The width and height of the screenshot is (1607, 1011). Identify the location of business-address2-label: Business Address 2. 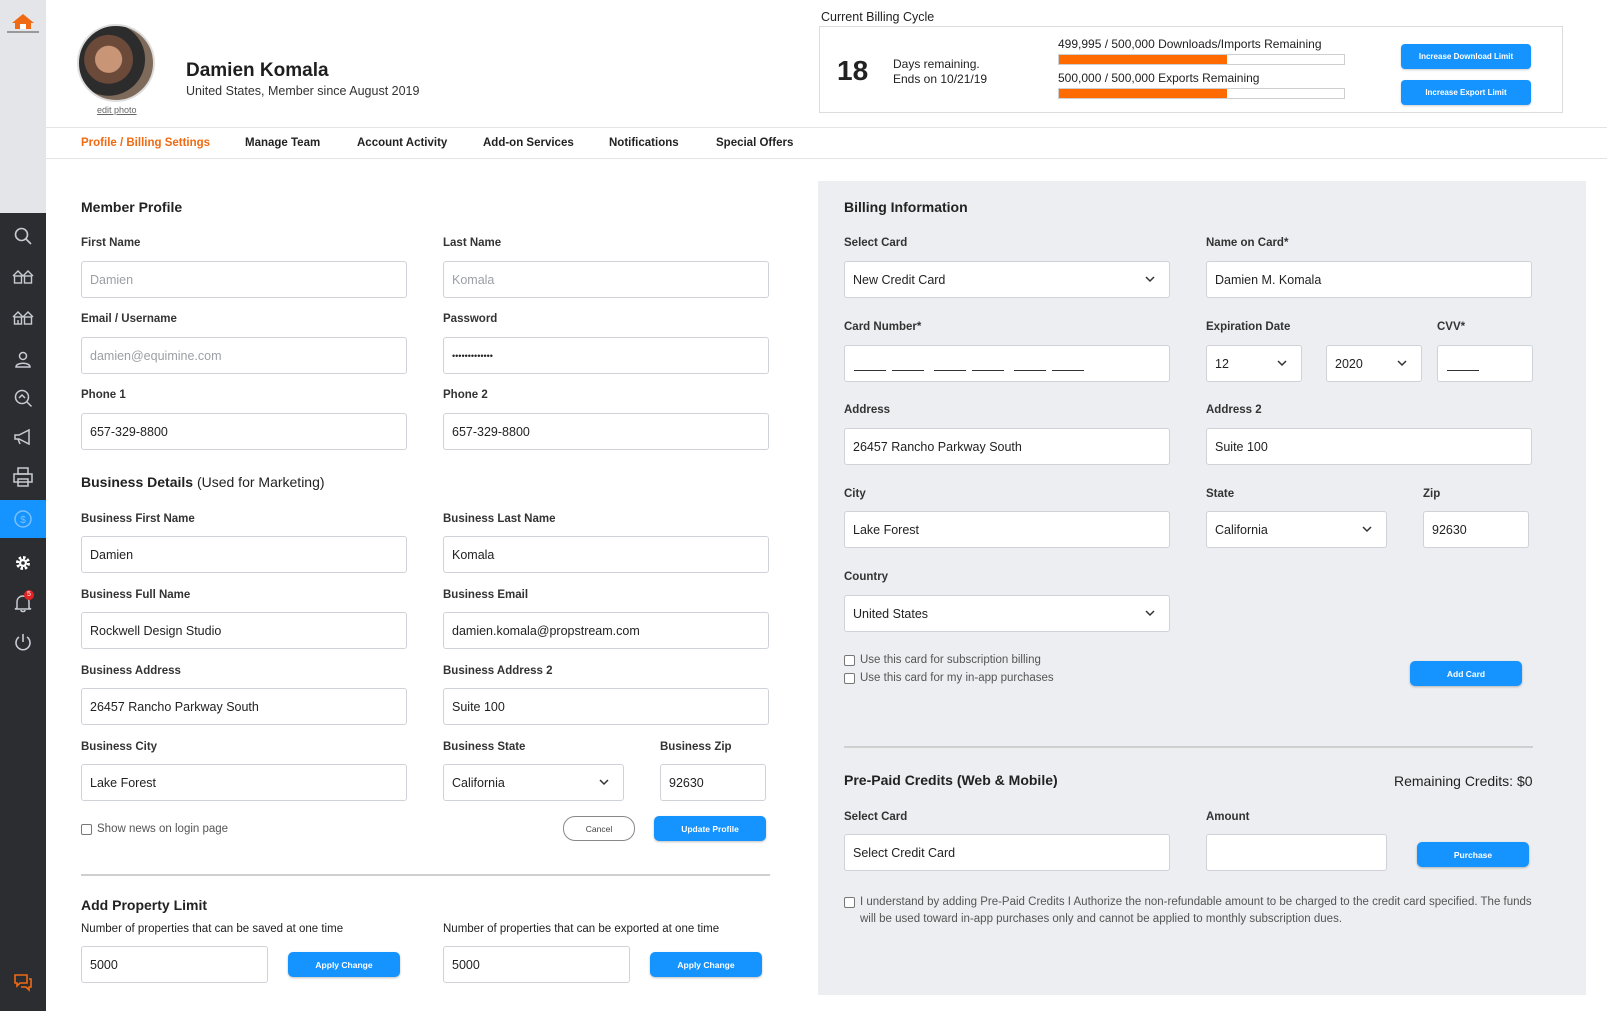
(498, 671).